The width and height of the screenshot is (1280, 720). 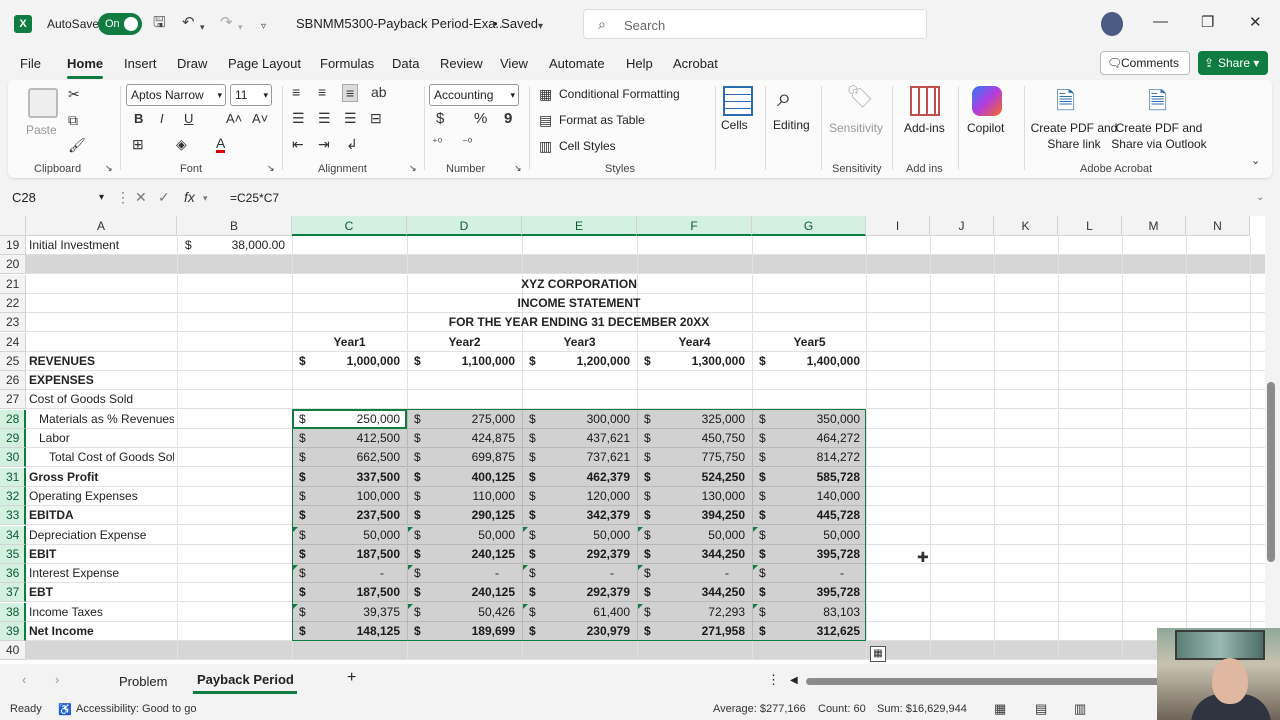 What do you see at coordinates (13, 458) in the screenshot?
I see `row-header-30: 30` at bounding box center [13, 458].